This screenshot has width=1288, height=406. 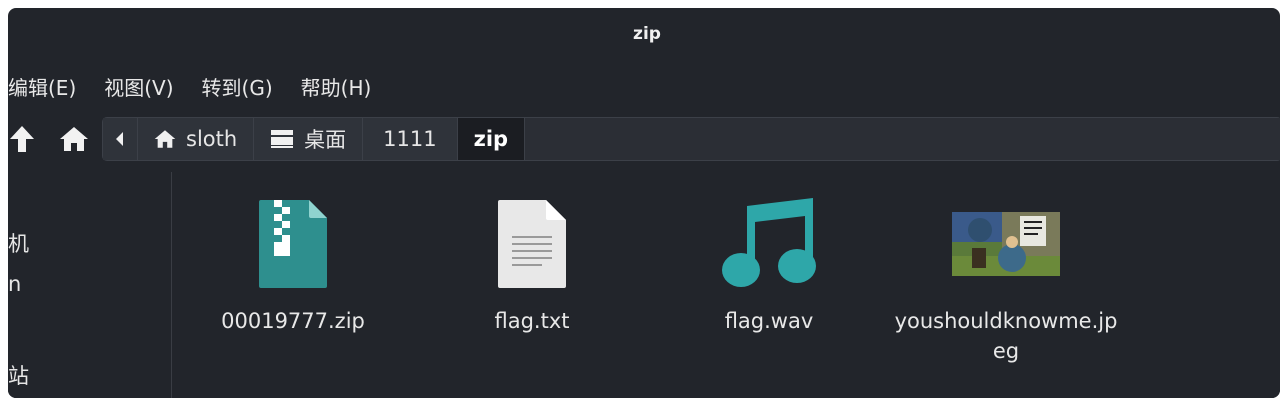 I want to click on menu-go: 转到(G), so click(x=237, y=86).